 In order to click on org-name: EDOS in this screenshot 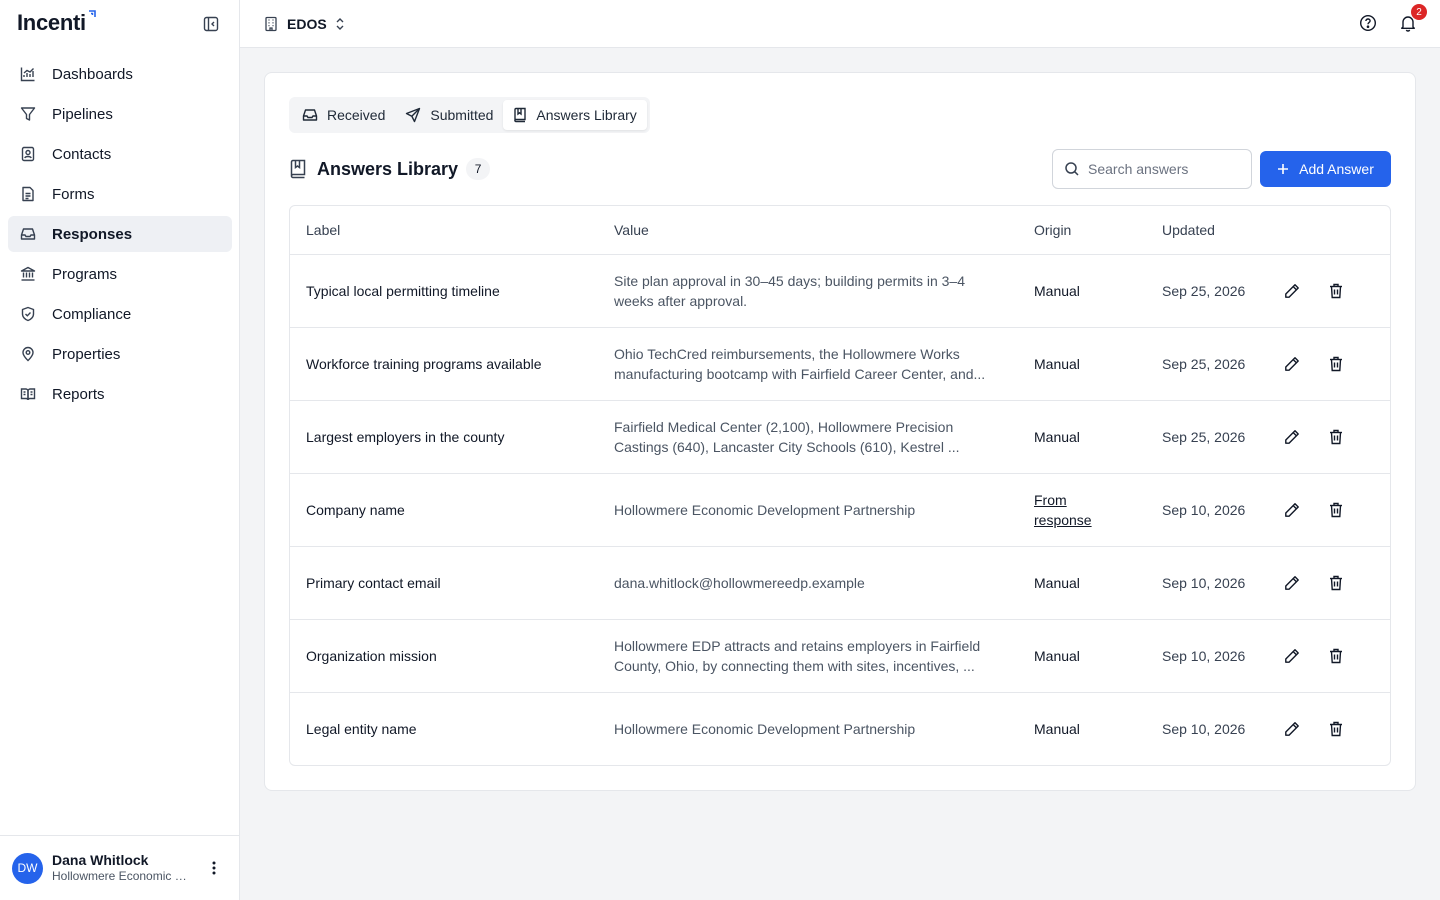, I will do `click(307, 24)`.